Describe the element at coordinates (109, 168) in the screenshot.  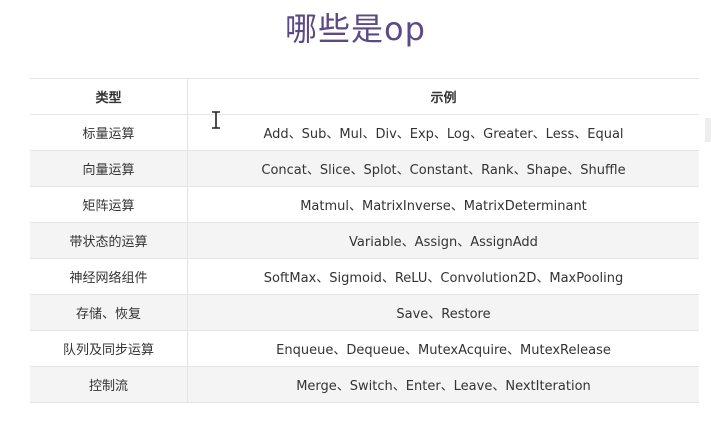
I see `row-type: 向量运算` at that location.